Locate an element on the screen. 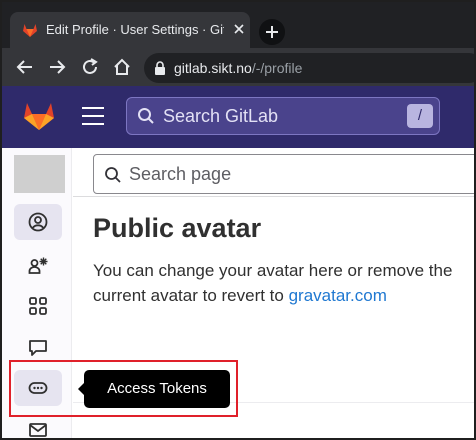 The height and width of the screenshot is (440, 476). avatar is located at coordinates (39, 174).